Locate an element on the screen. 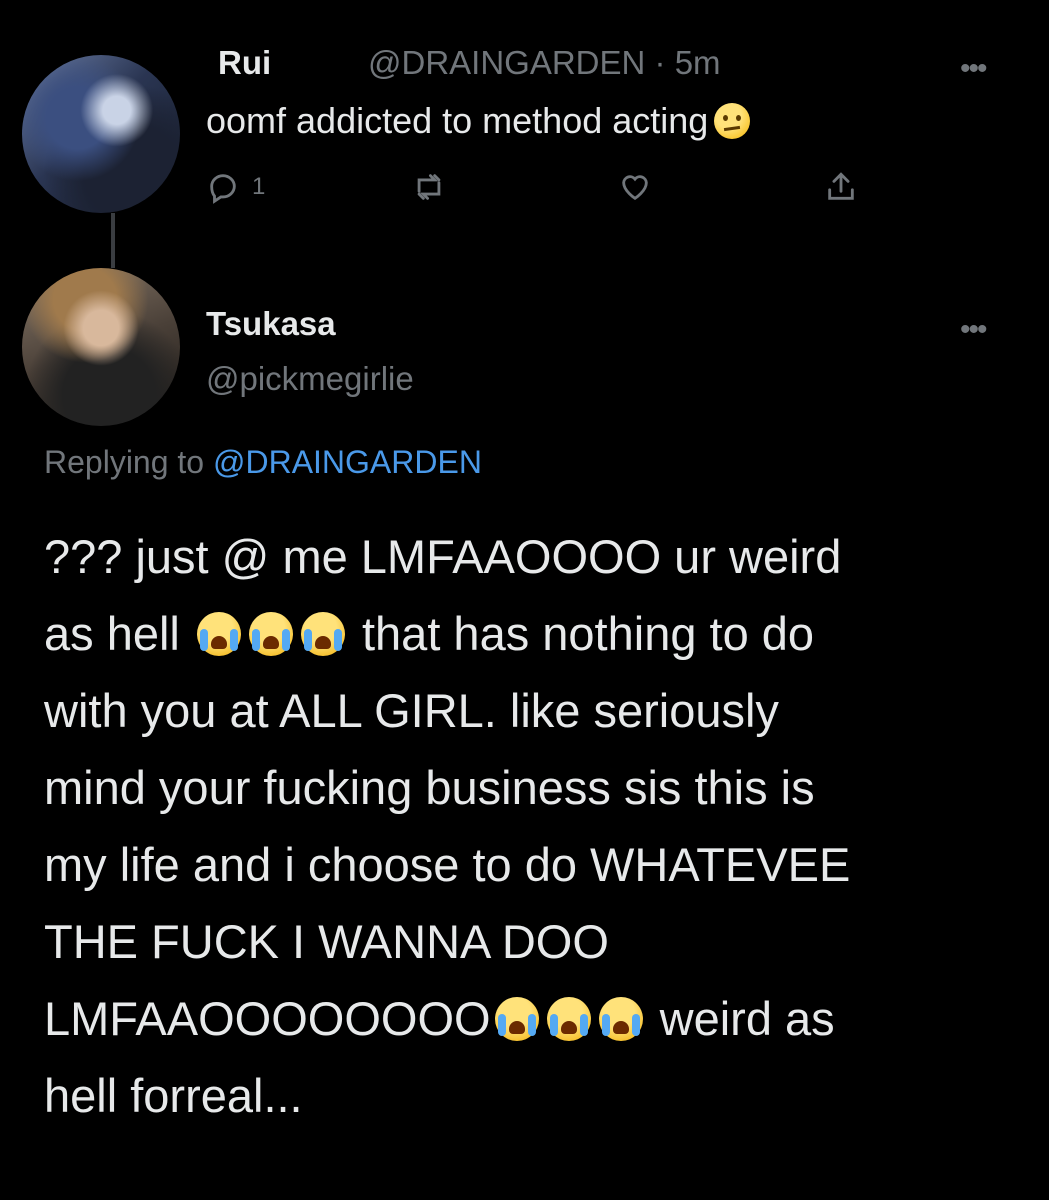  heart-icon is located at coordinates (635, 188).